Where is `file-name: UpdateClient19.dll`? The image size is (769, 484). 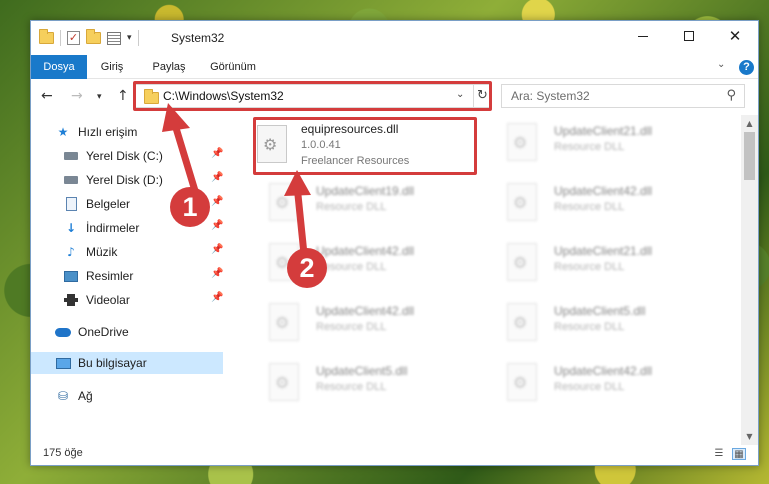 file-name: UpdateClient19.dll is located at coordinates (365, 191).